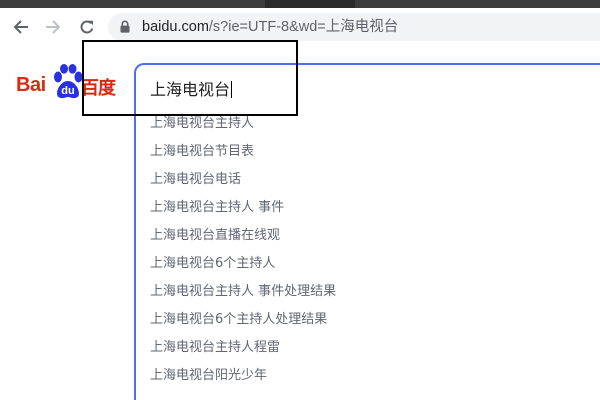  I want to click on back-button, so click(21, 27).